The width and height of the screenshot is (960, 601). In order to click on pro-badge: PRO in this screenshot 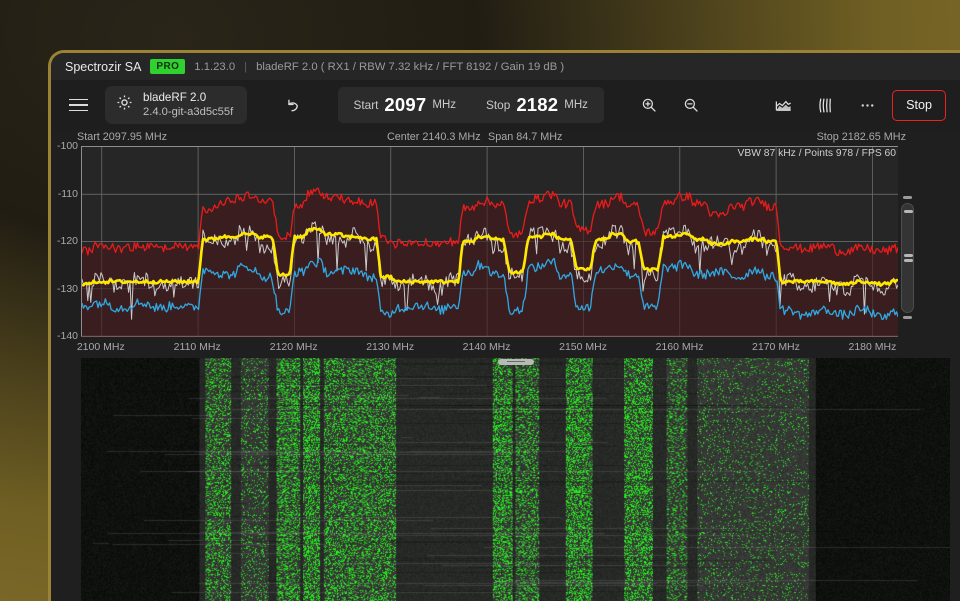, I will do `click(168, 66)`.